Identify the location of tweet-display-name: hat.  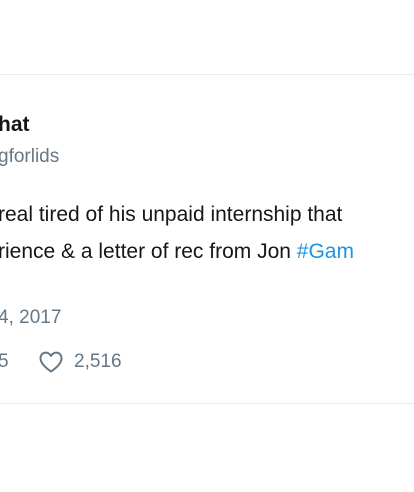
(15, 125).